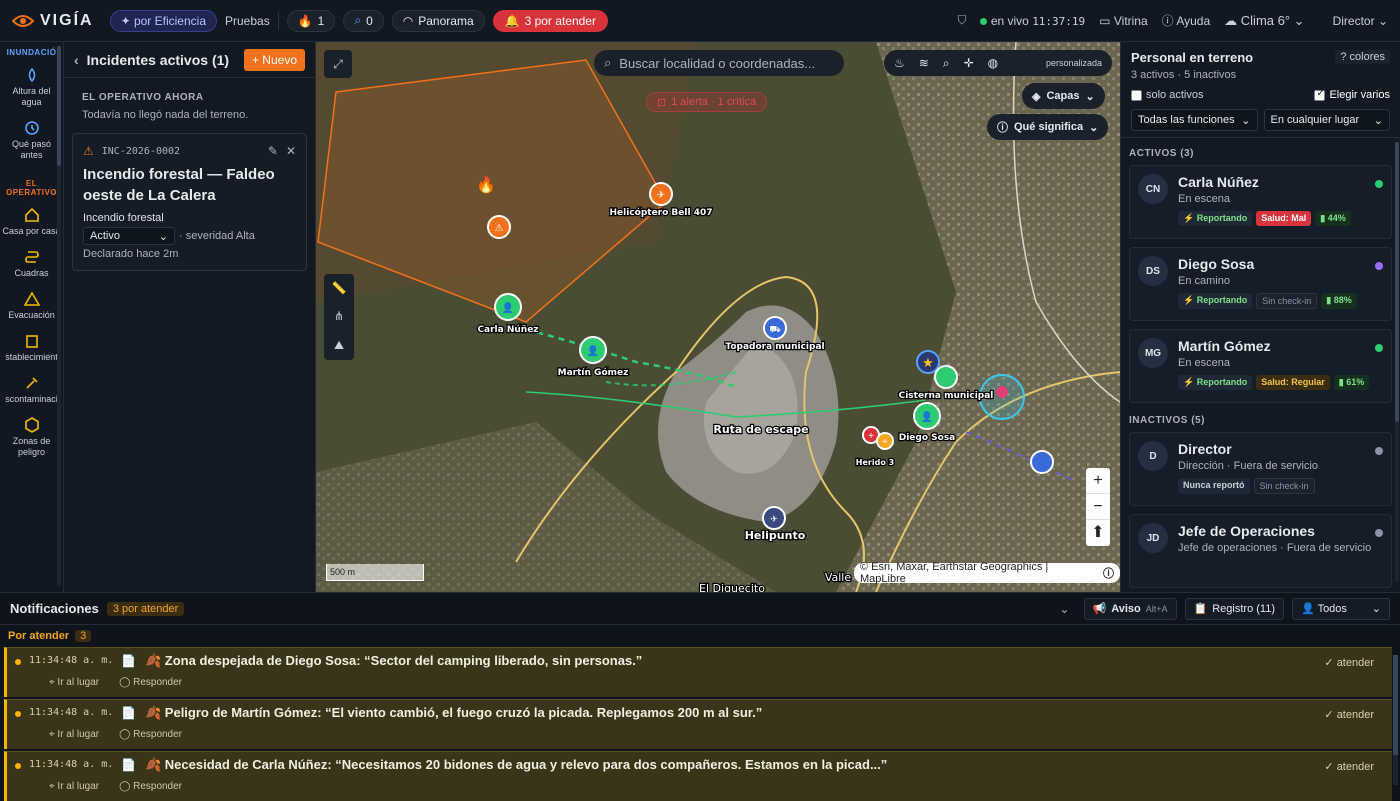 The width and height of the screenshot is (1400, 801). What do you see at coordinates (1108, 573) in the screenshot?
I see `info-icon: ⓘ` at bounding box center [1108, 573].